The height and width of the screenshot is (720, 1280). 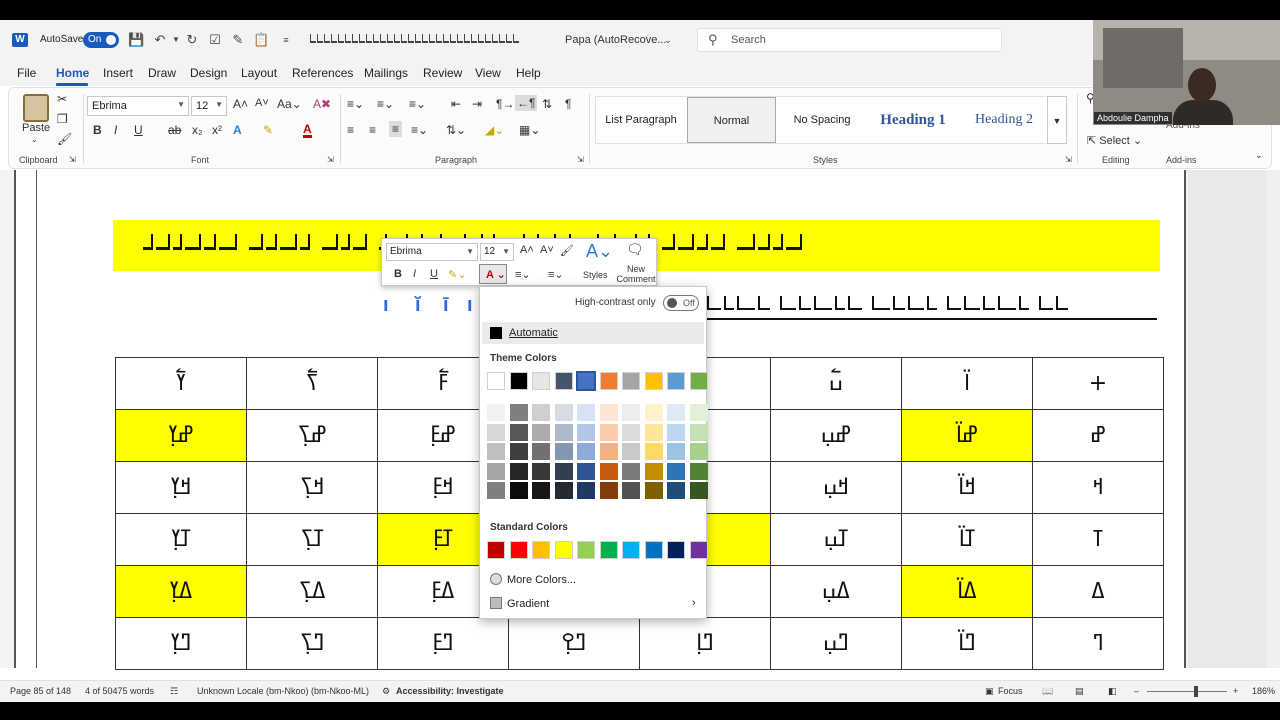 I want to click on align-center-icon: ≡, so click(x=372, y=130).